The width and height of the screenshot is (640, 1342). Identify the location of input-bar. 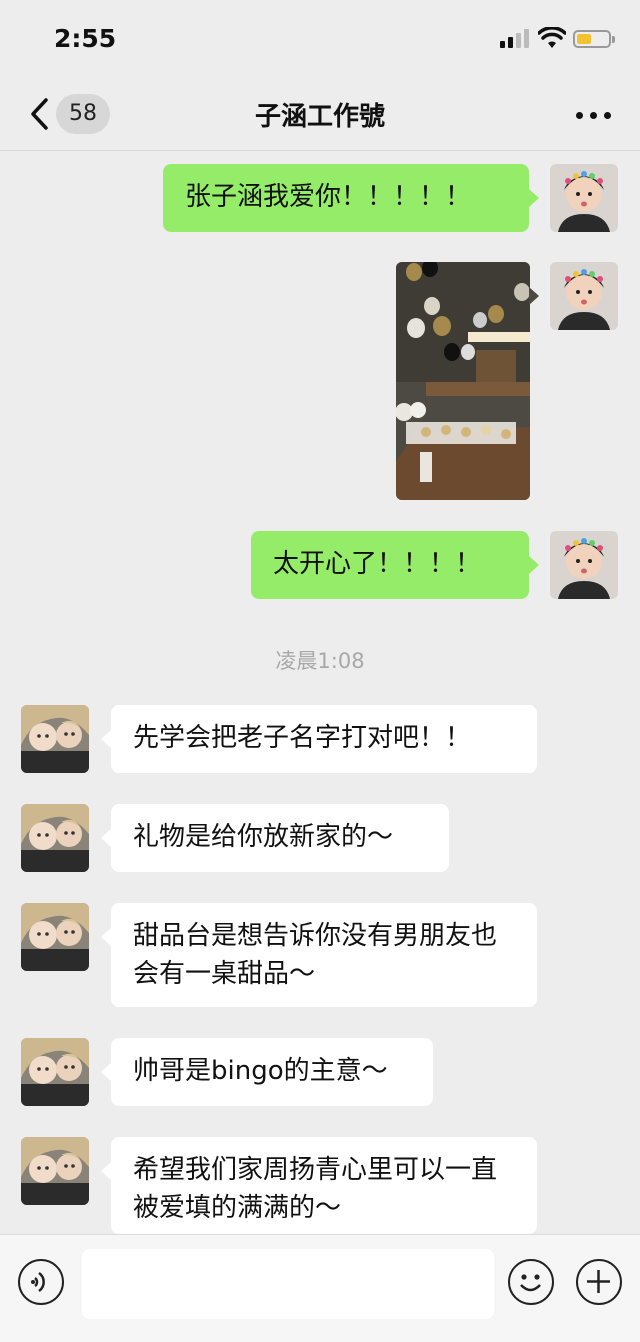
(320, 1288).